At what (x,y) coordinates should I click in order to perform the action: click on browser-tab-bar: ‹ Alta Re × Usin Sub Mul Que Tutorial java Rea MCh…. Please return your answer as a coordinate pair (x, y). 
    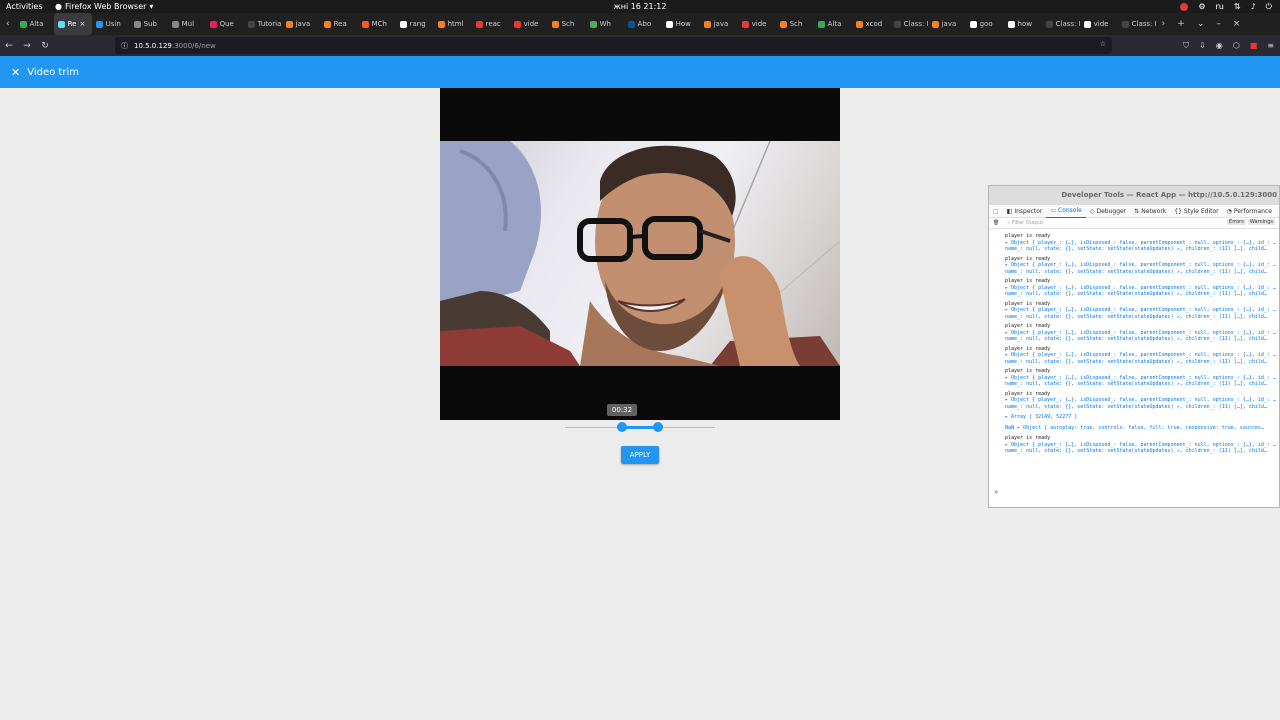
    Looking at the image, I should click on (640, 24).